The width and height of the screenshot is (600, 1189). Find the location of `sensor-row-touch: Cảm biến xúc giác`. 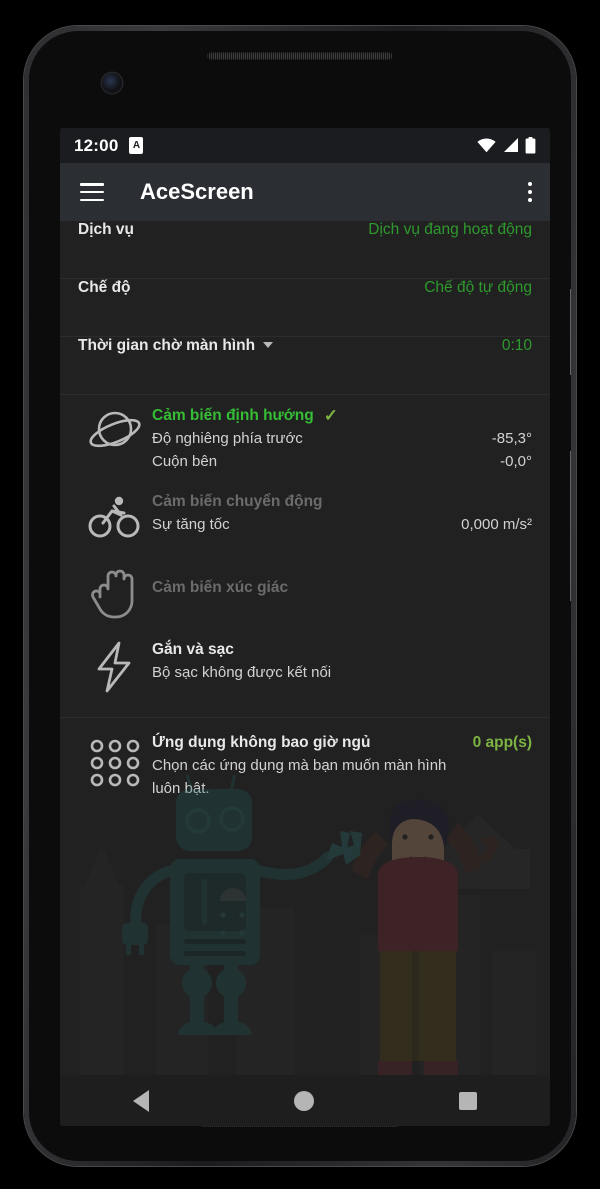

sensor-row-touch: Cảm biến xúc giác is located at coordinates (305, 589).